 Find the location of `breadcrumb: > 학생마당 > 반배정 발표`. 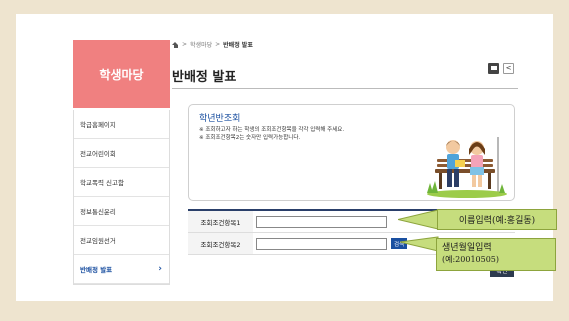

breadcrumb: > 학생마당 > 반배정 발표 is located at coordinates (212, 44).